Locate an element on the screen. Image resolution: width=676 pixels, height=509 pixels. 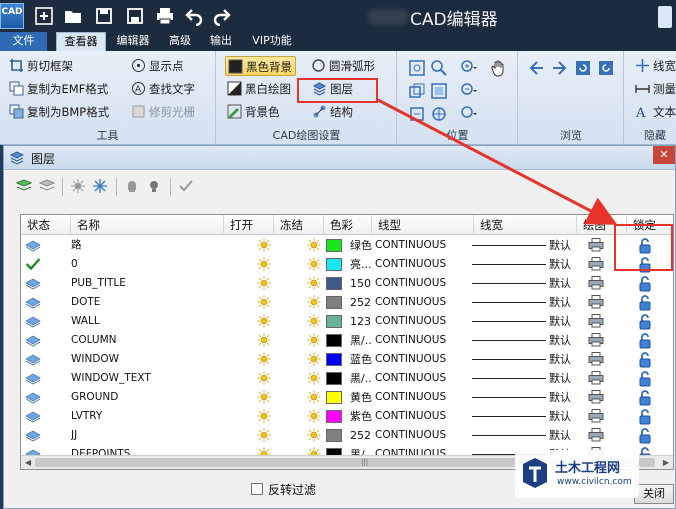
show-points-button: 显示点 is located at coordinates (157, 66).